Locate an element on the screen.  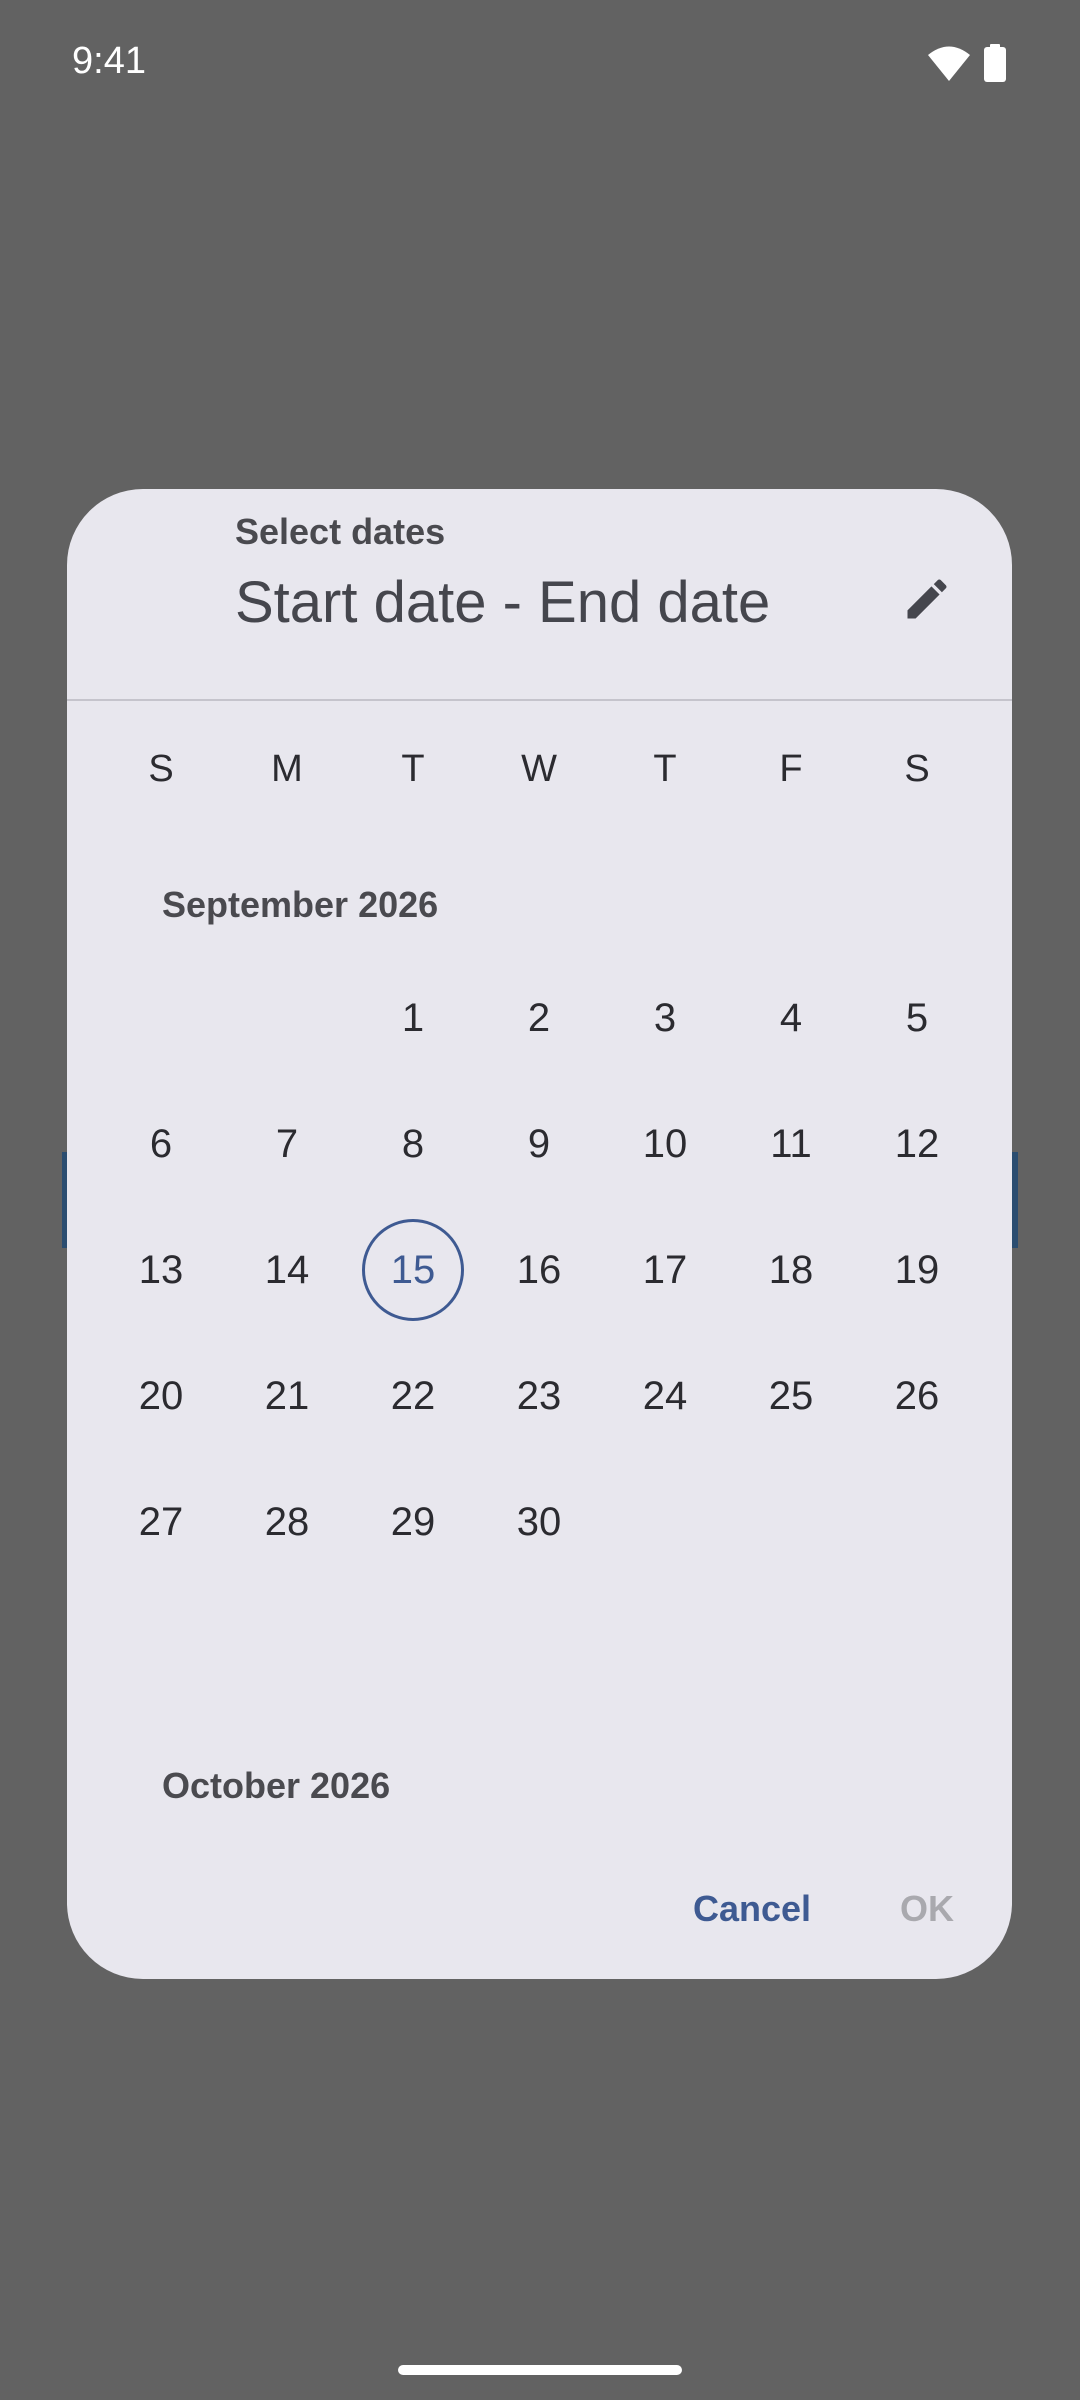
day-number: 6 is located at coordinates (161, 1143).